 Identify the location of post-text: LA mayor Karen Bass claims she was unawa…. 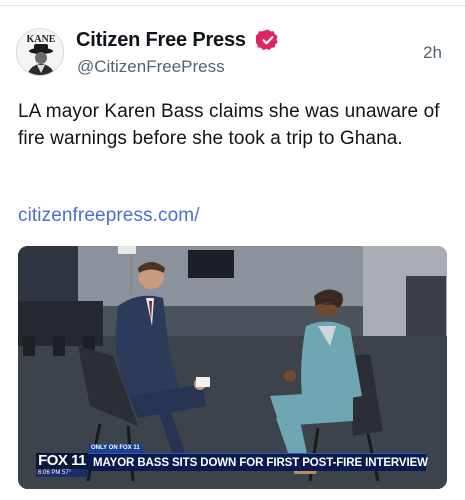
(229, 125).